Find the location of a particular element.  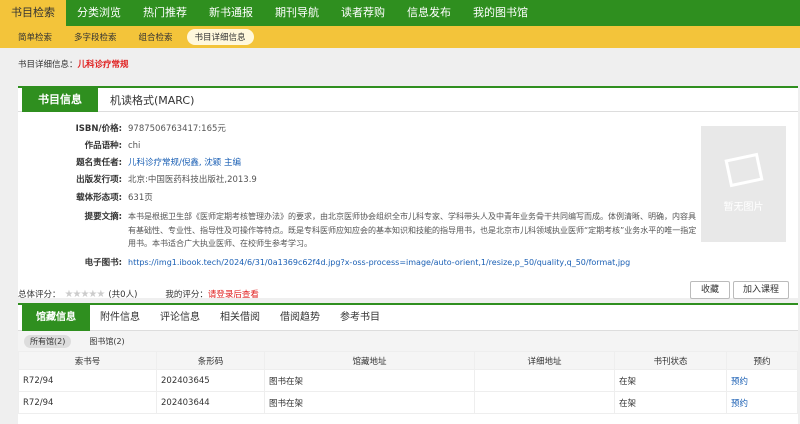

field-physical: 载体形态项: 631页 is located at coordinates (358, 198).